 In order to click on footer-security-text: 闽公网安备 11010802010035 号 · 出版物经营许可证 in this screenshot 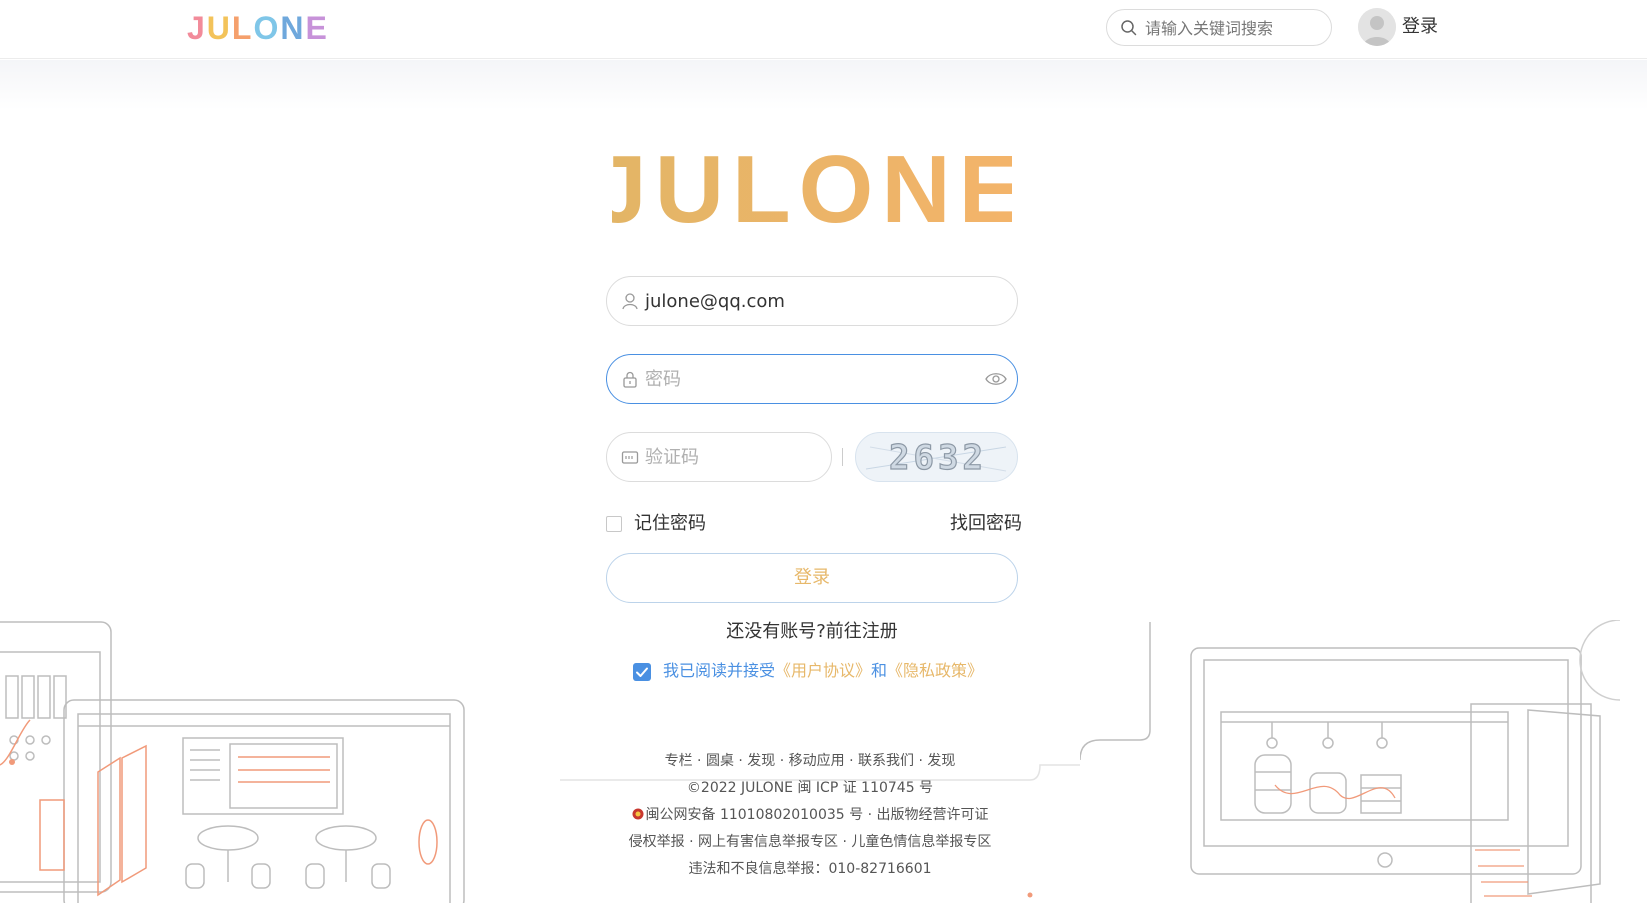, I will do `click(817, 815)`.